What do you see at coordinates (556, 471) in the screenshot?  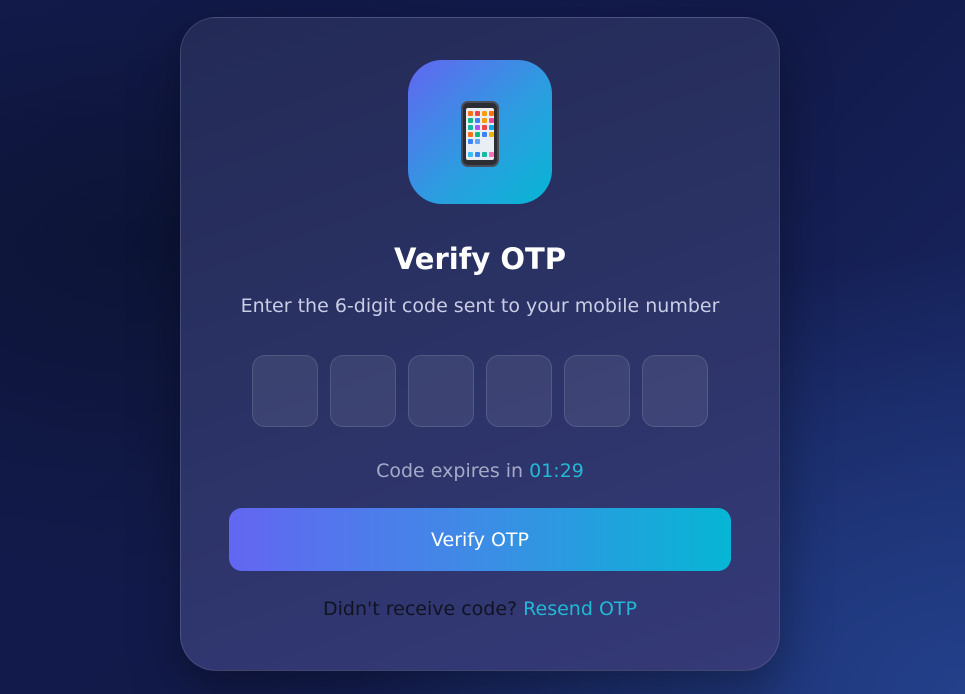 I see `expiry-countdown: 01:29` at bounding box center [556, 471].